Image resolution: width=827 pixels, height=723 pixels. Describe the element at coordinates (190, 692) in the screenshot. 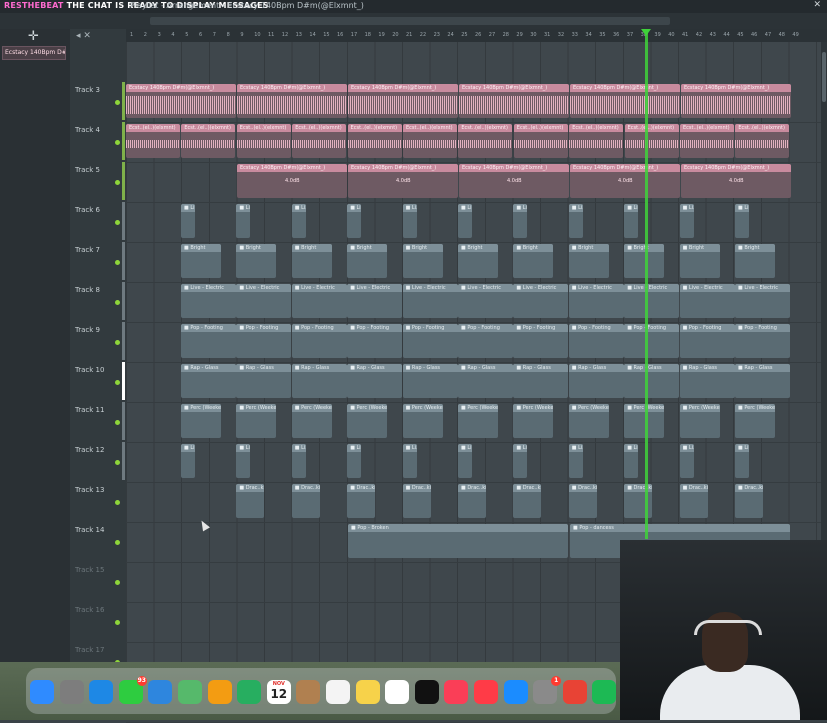

I see `maps-icon` at that location.